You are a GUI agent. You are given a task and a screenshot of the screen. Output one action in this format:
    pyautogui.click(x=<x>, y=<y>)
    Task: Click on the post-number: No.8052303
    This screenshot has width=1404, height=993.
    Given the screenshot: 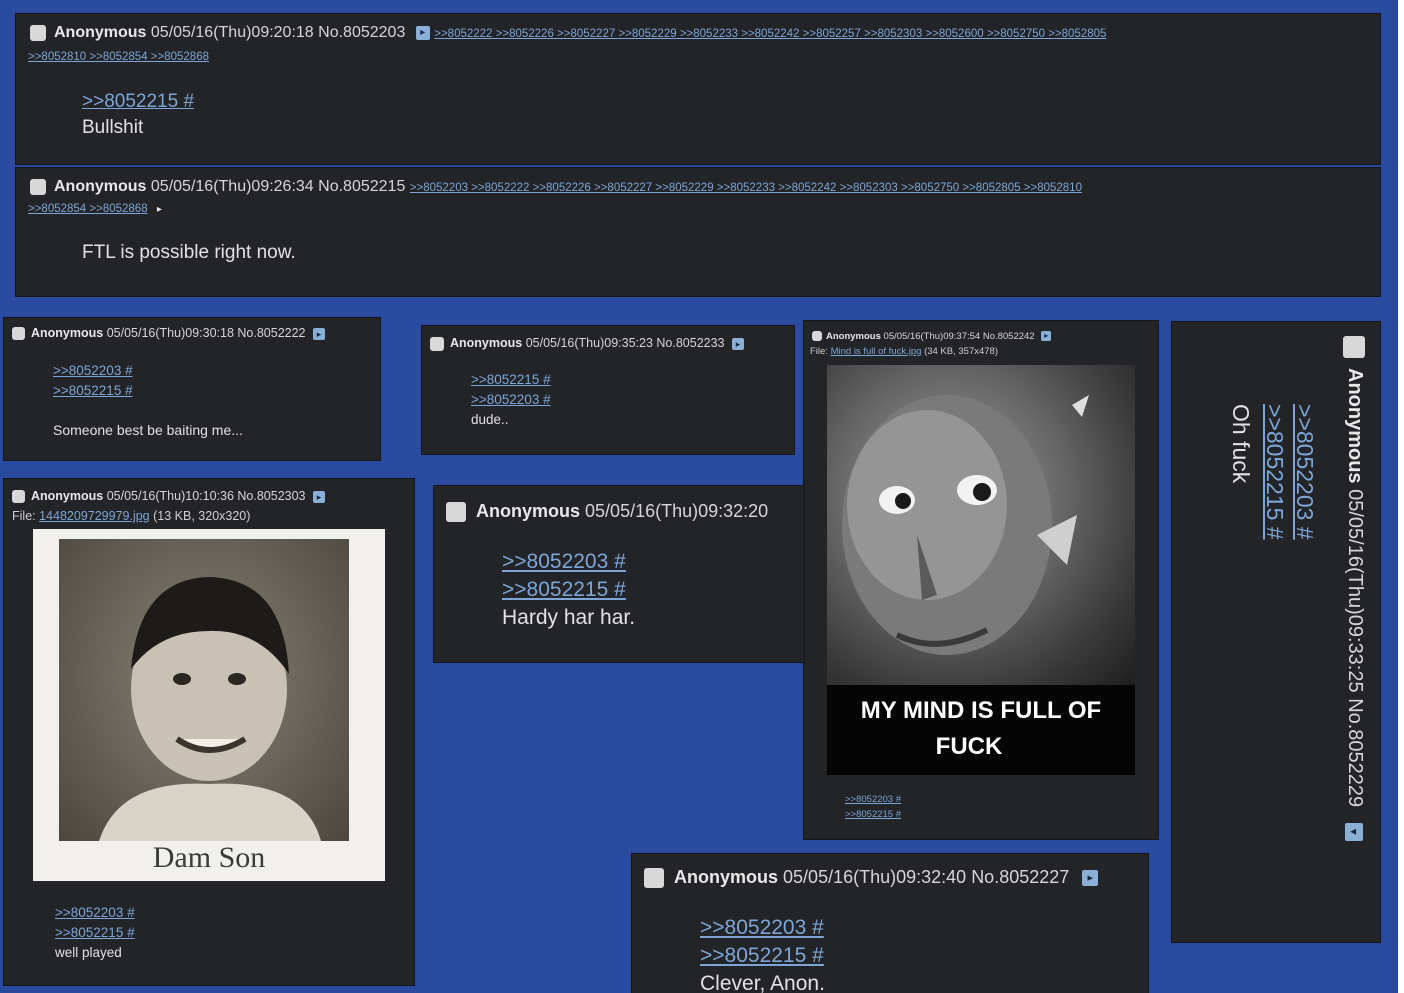 What is the action you would take?
    pyautogui.click(x=271, y=496)
    